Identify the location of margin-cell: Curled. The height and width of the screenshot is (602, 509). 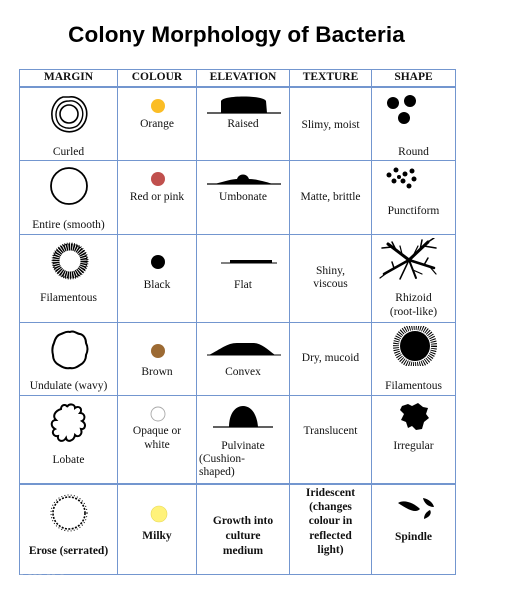
(68, 123).